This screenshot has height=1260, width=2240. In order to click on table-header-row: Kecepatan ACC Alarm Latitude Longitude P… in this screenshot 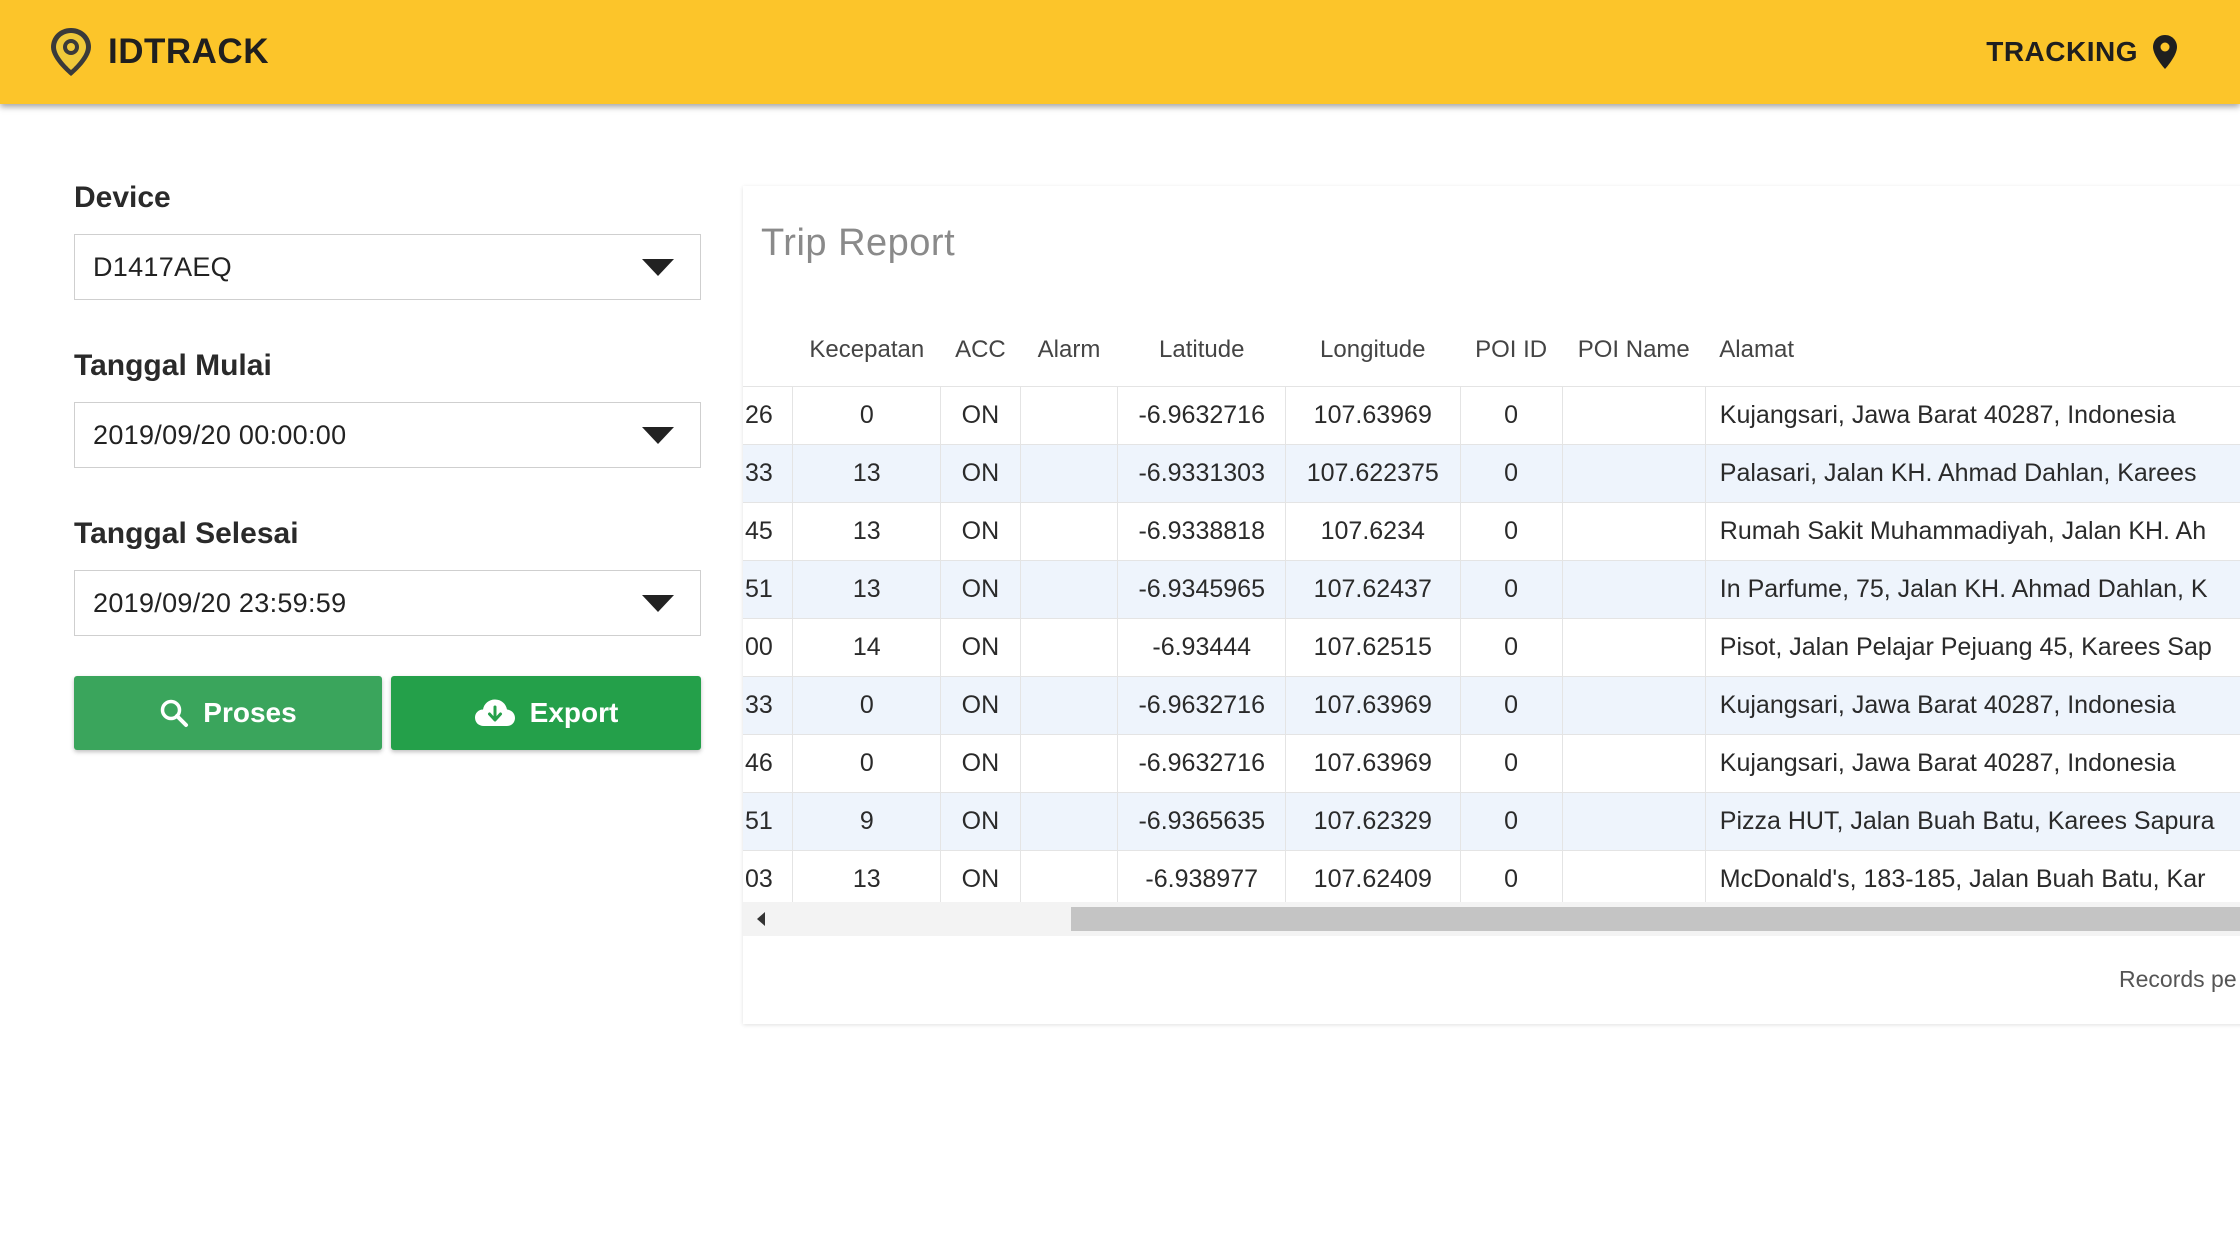, I will do `click(1491, 350)`.